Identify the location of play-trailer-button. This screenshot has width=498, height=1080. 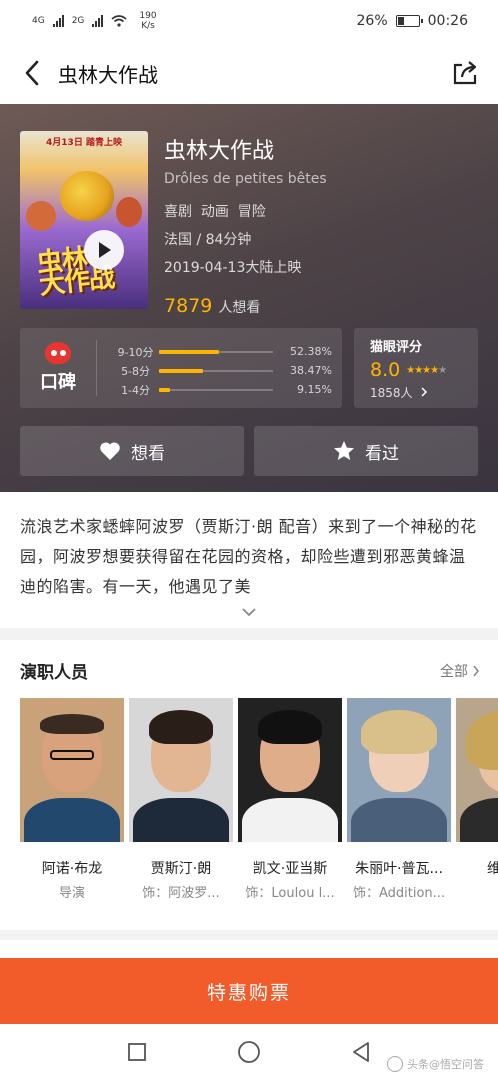
(104, 250).